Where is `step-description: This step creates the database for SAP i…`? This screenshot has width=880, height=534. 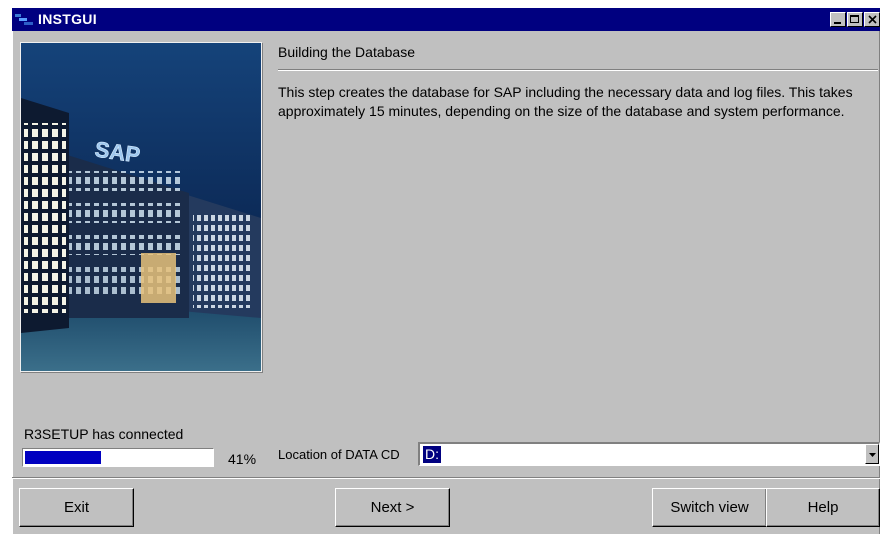
step-description: This step creates the database for SAP i… is located at coordinates (565, 101).